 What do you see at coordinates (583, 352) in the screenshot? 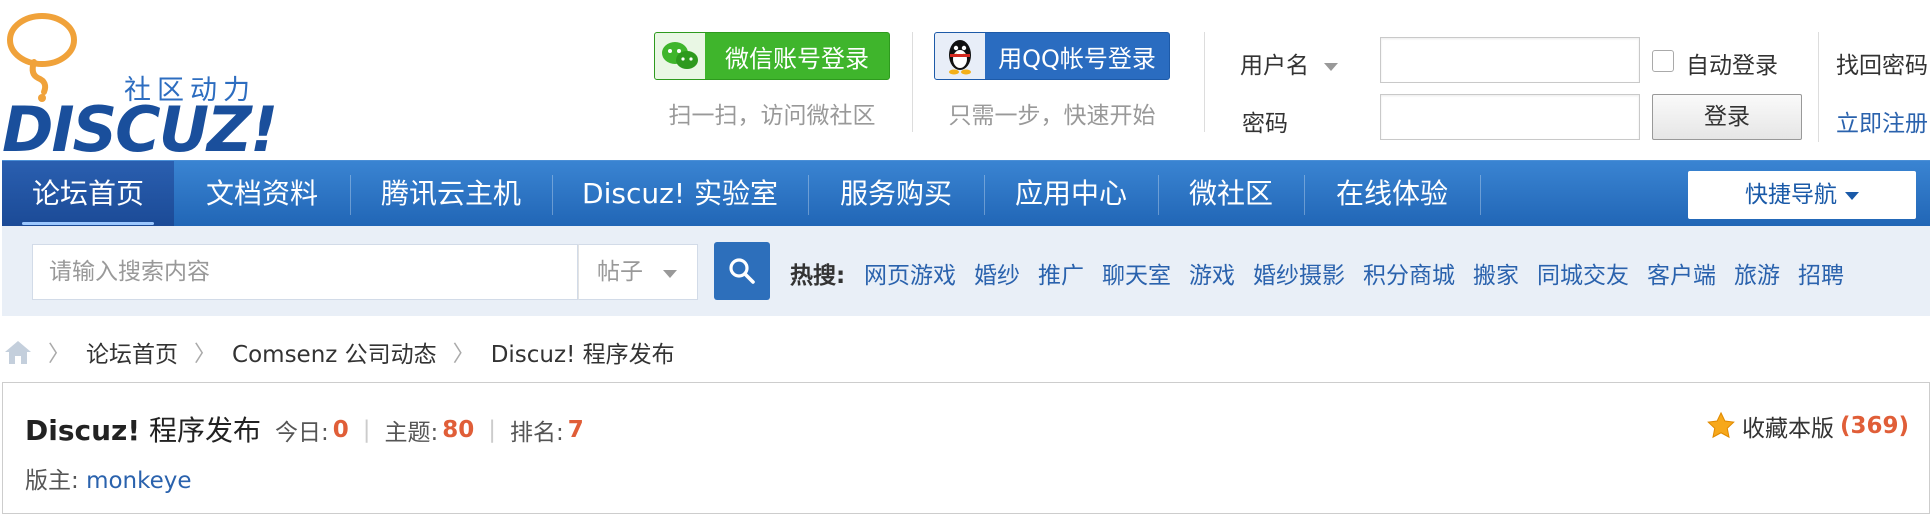
I see `breadcrumb-item-current: Discuz! 程序发布` at bounding box center [583, 352].